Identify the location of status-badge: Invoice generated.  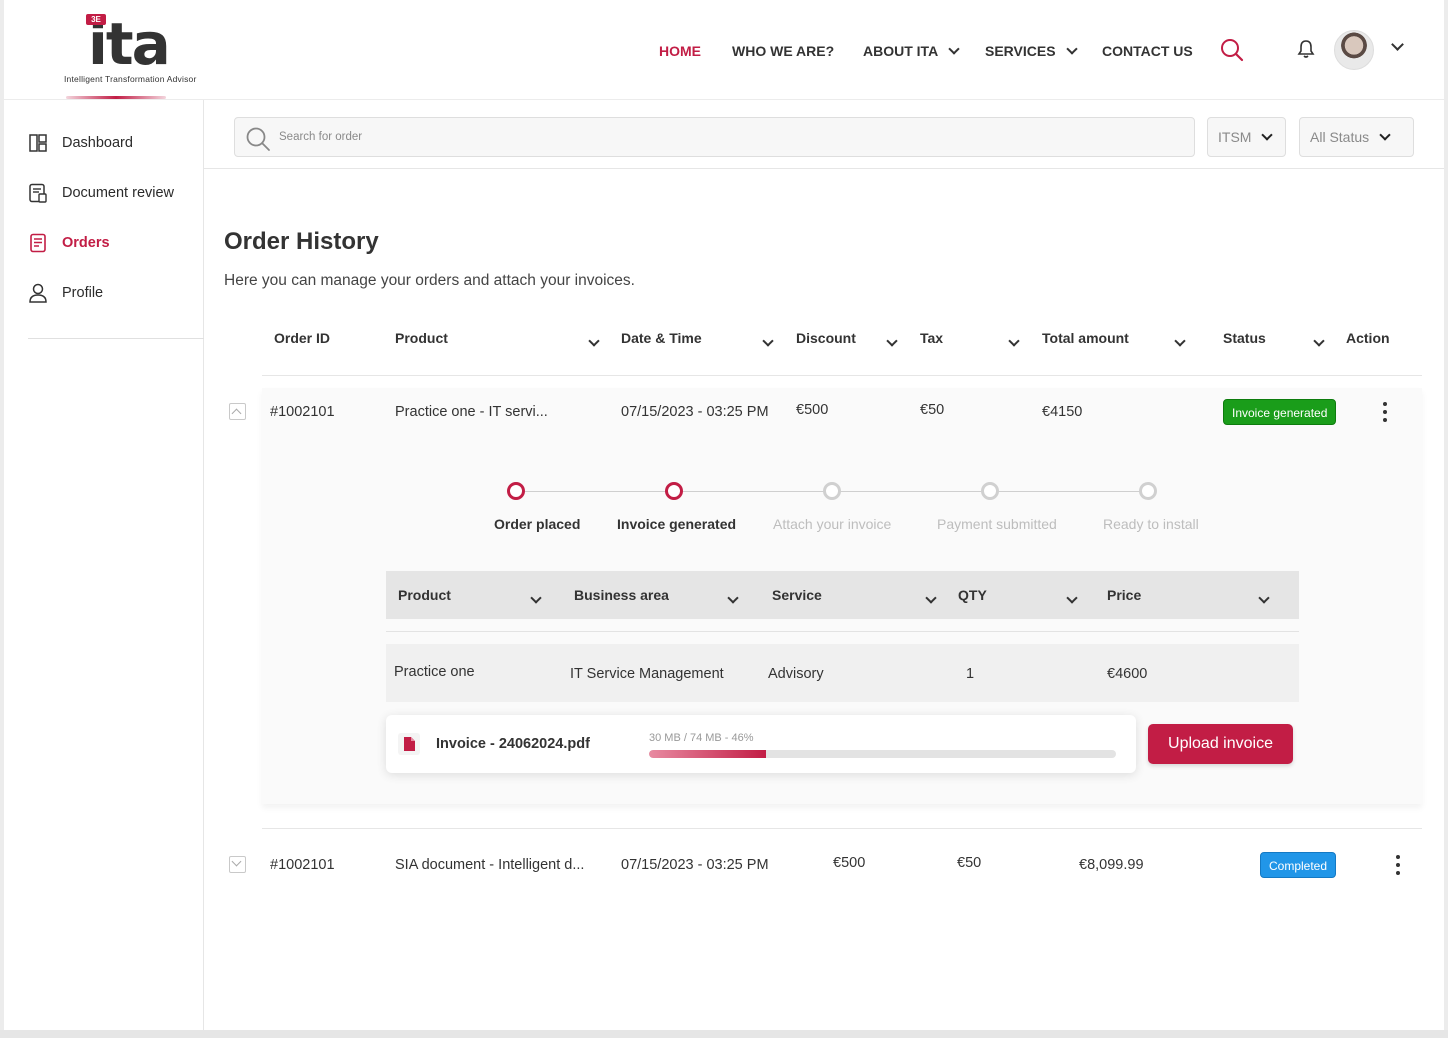
(1280, 412).